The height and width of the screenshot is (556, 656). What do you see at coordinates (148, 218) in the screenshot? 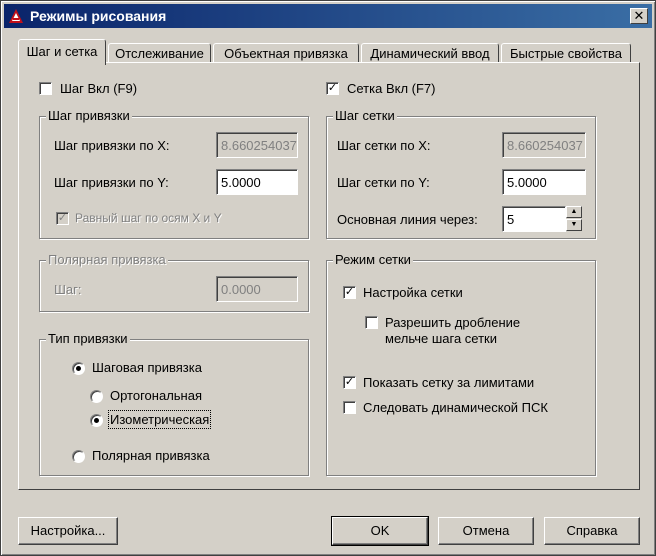
I see `equal-spacing-label: Равный шаг по осям X и Y` at bounding box center [148, 218].